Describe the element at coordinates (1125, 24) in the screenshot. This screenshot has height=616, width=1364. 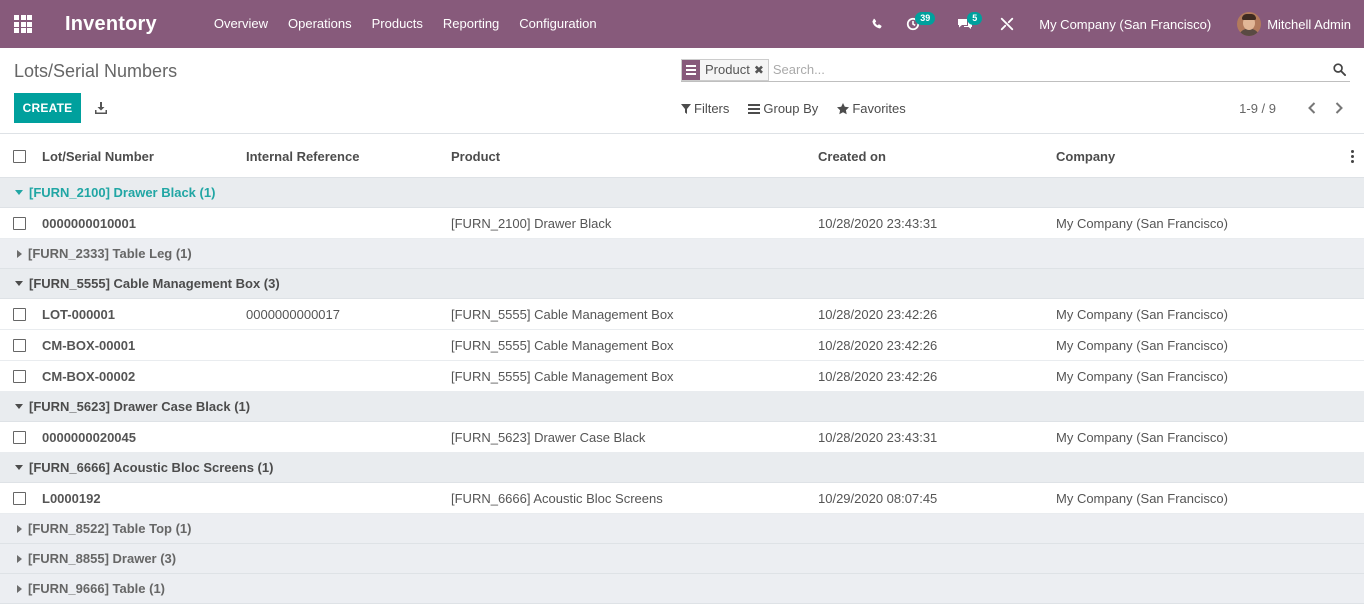
I see `company-switcher: My Company (San Francisco)` at that location.